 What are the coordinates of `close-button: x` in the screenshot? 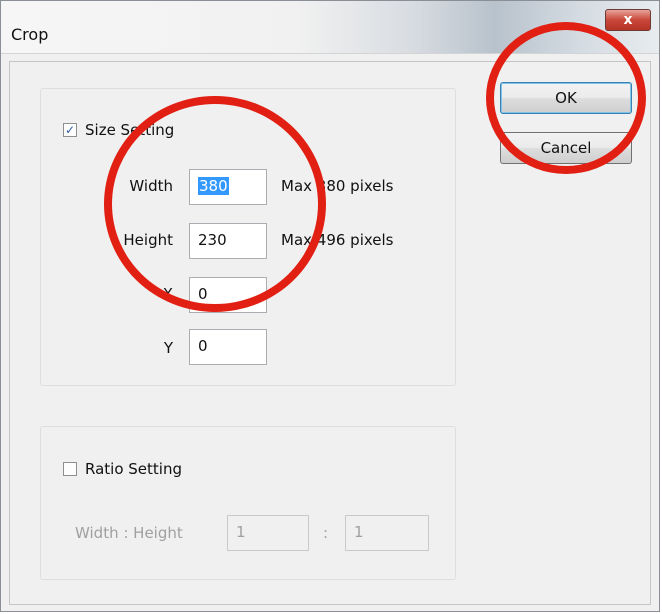 It's located at (628, 20).